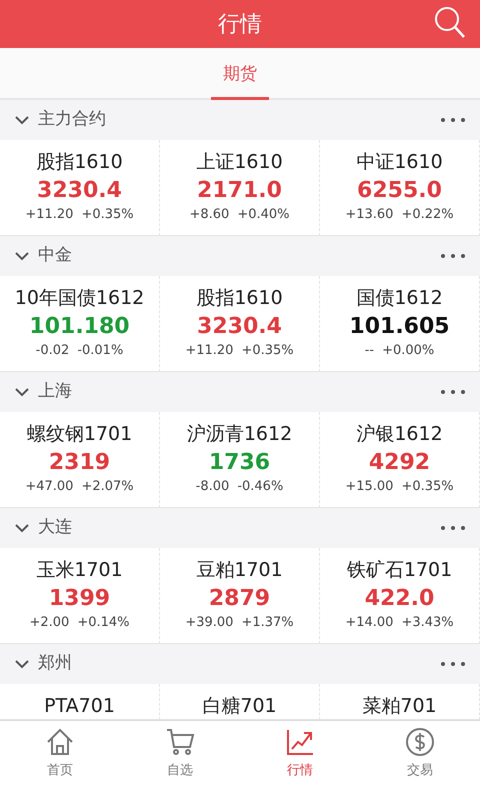  What do you see at coordinates (260, 487) in the screenshot?
I see `change-percent: -0.46%` at bounding box center [260, 487].